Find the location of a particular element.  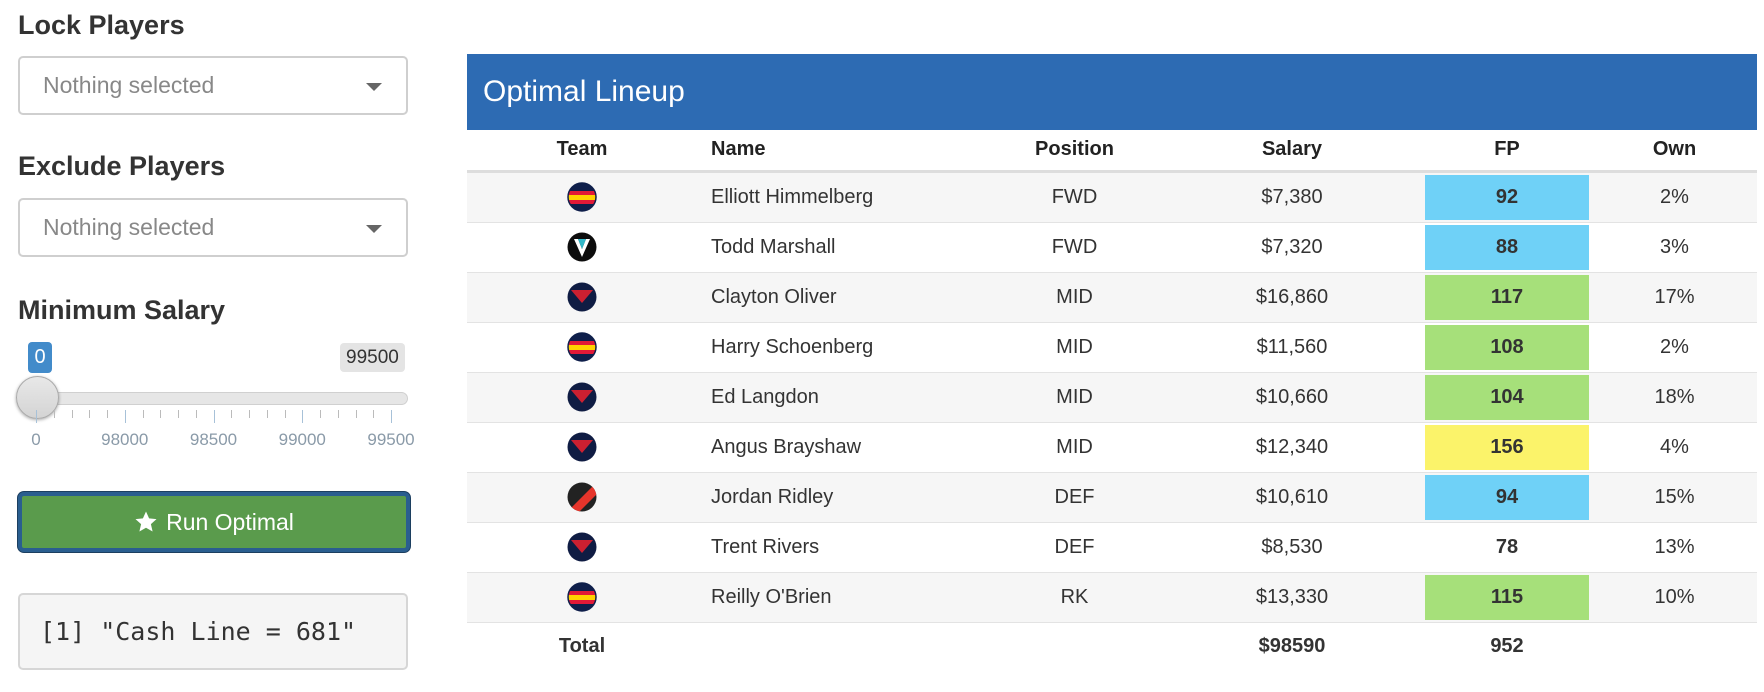

fp-cell: 104 is located at coordinates (1507, 396).